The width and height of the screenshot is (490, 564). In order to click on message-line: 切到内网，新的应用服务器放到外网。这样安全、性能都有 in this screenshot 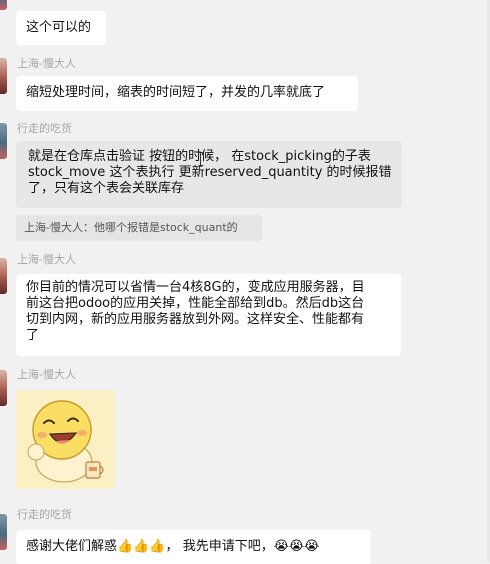, I will do `click(195, 319)`.